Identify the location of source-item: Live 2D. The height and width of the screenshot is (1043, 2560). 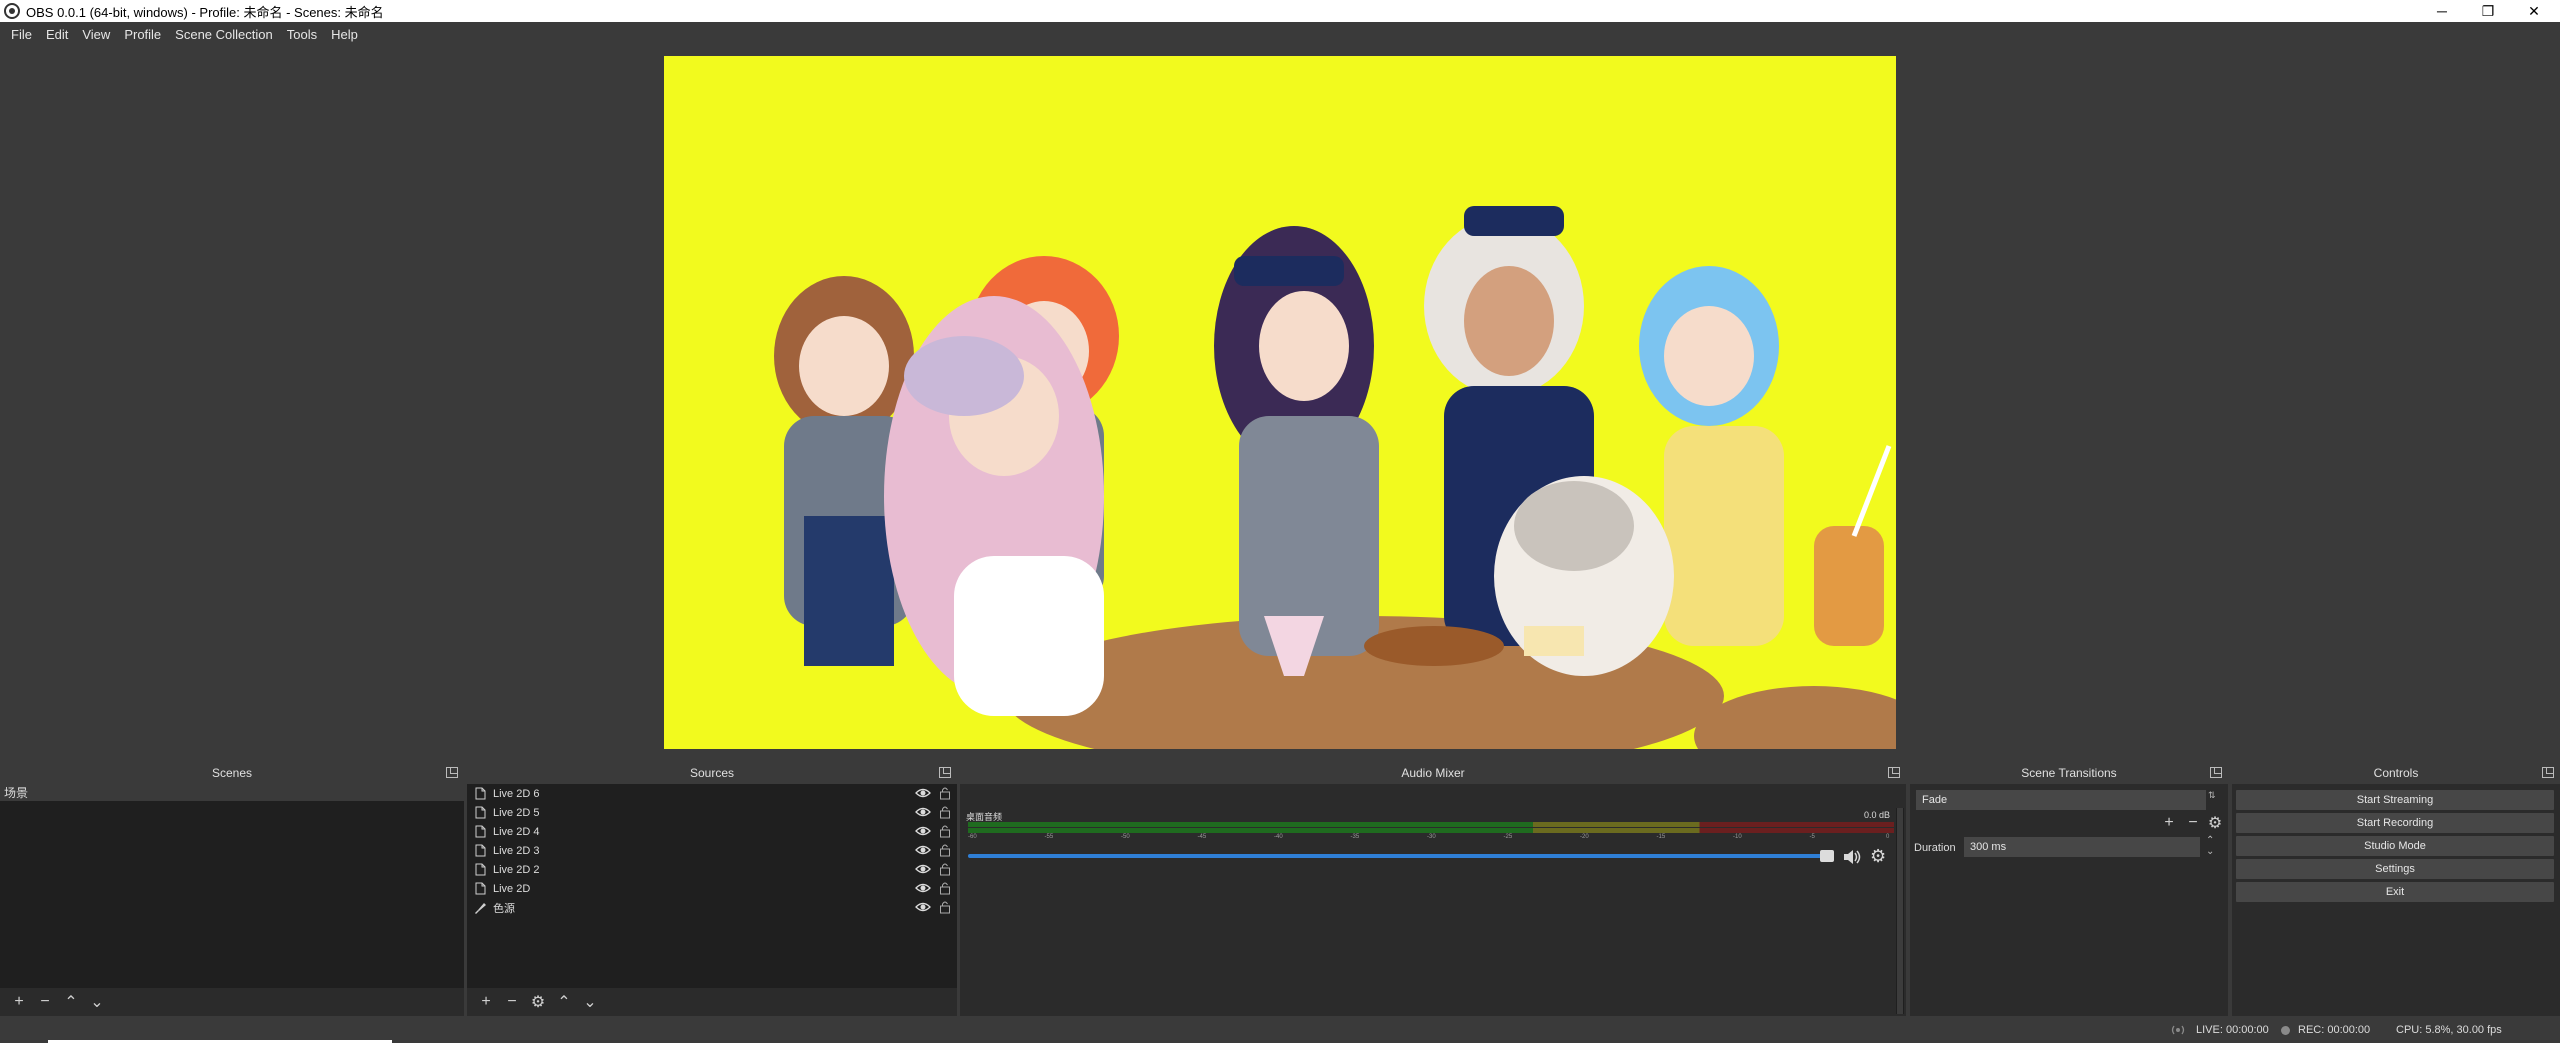
(712, 888).